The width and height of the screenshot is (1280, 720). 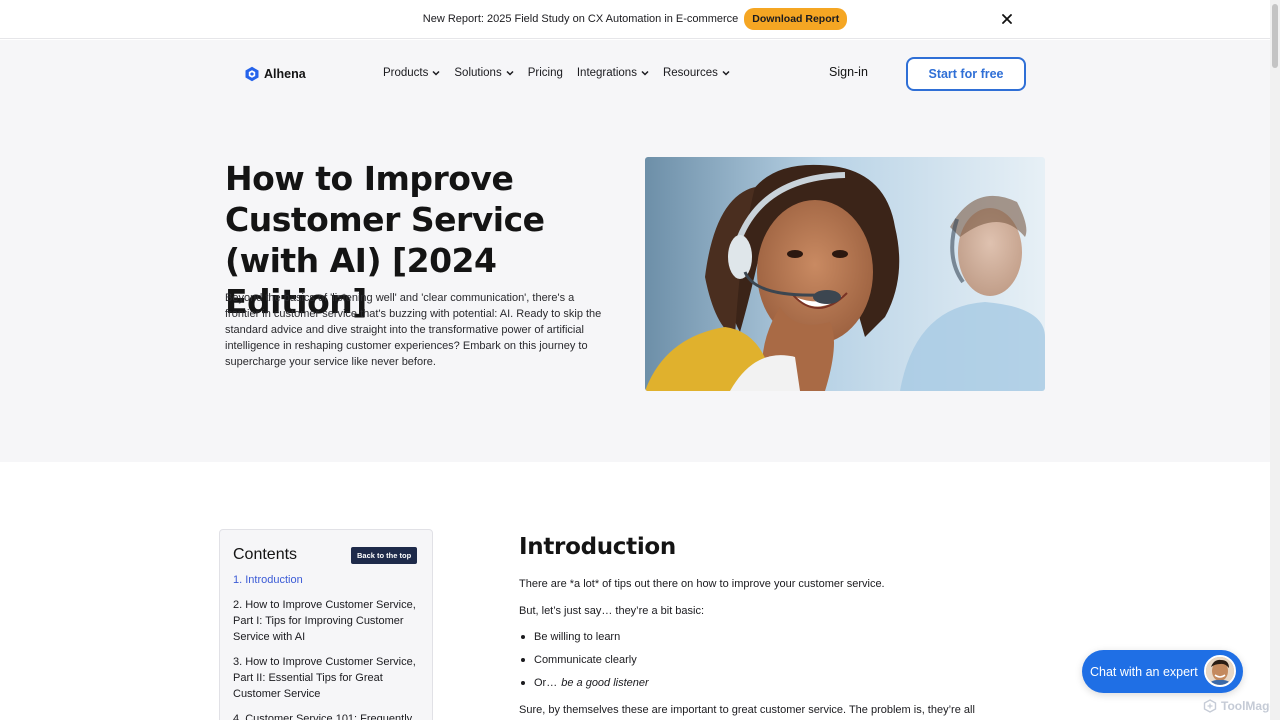 What do you see at coordinates (265, 554) in the screenshot?
I see `toc-title: Contents` at bounding box center [265, 554].